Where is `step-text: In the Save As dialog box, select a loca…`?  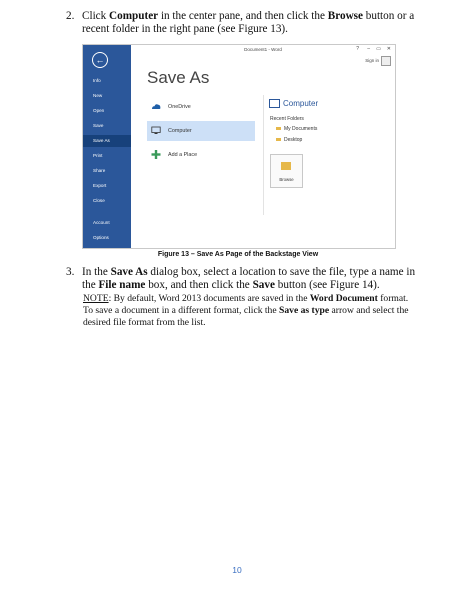
step-text: In the Save As dialog box, select a loca… is located at coordinates (249, 278).